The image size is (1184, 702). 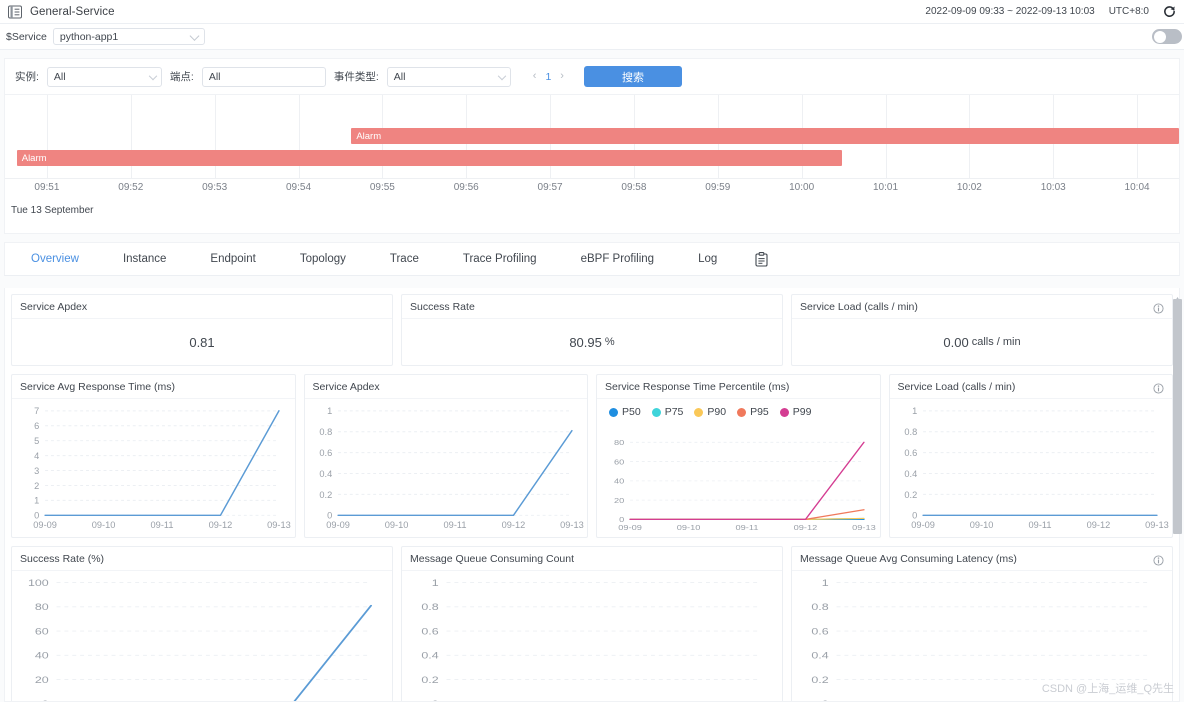 What do you see at coordinates (632, 76) in the screenshot?
I see `search-button: 搜索` at bounding box center [632, 76].